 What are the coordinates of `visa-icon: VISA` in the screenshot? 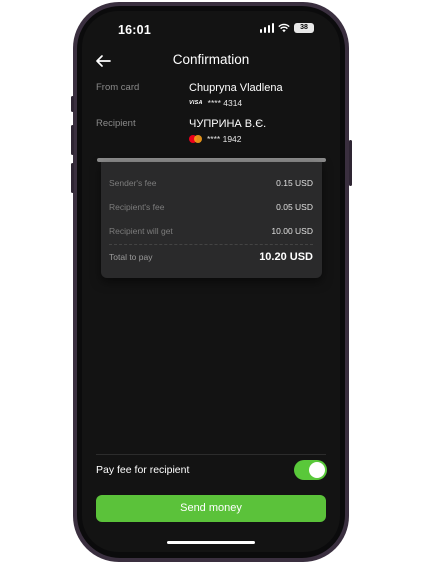 It's located at (196, 103).